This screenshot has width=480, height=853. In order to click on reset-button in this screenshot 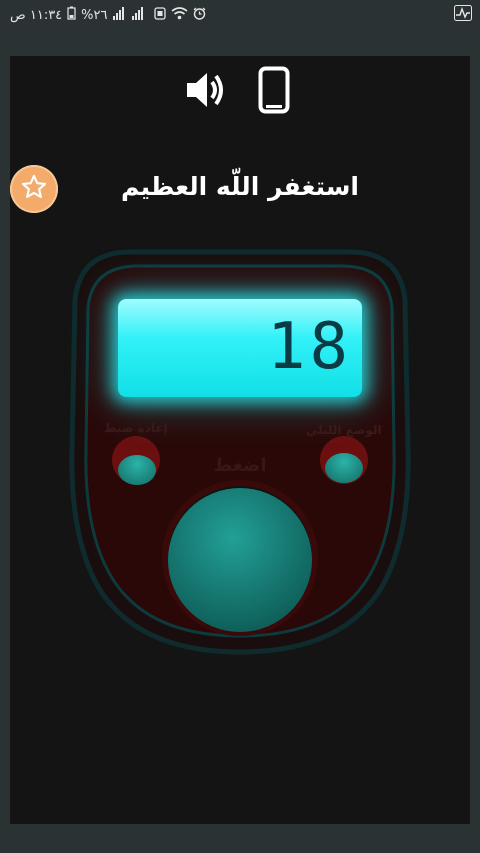, I will do `click(137, 470)`.